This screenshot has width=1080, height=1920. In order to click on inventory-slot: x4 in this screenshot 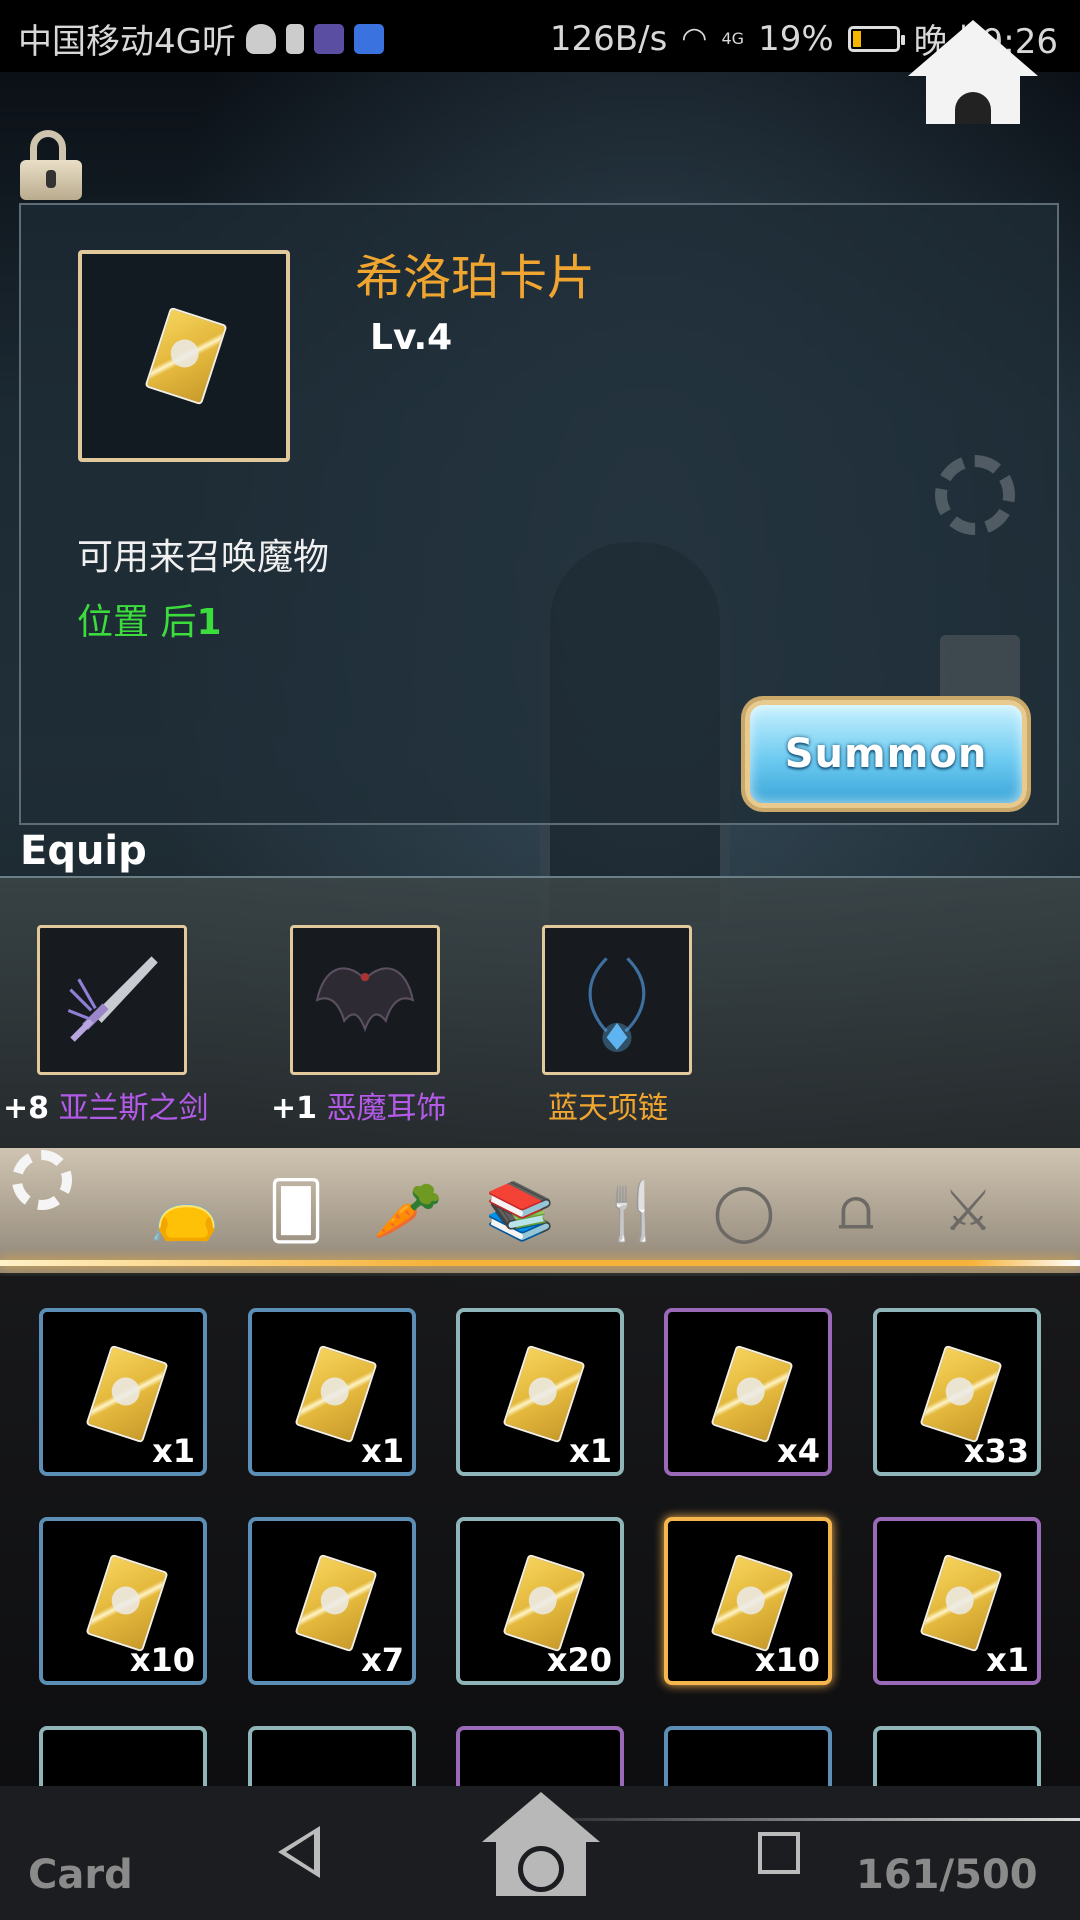, I will do `click(748, 1392)`.